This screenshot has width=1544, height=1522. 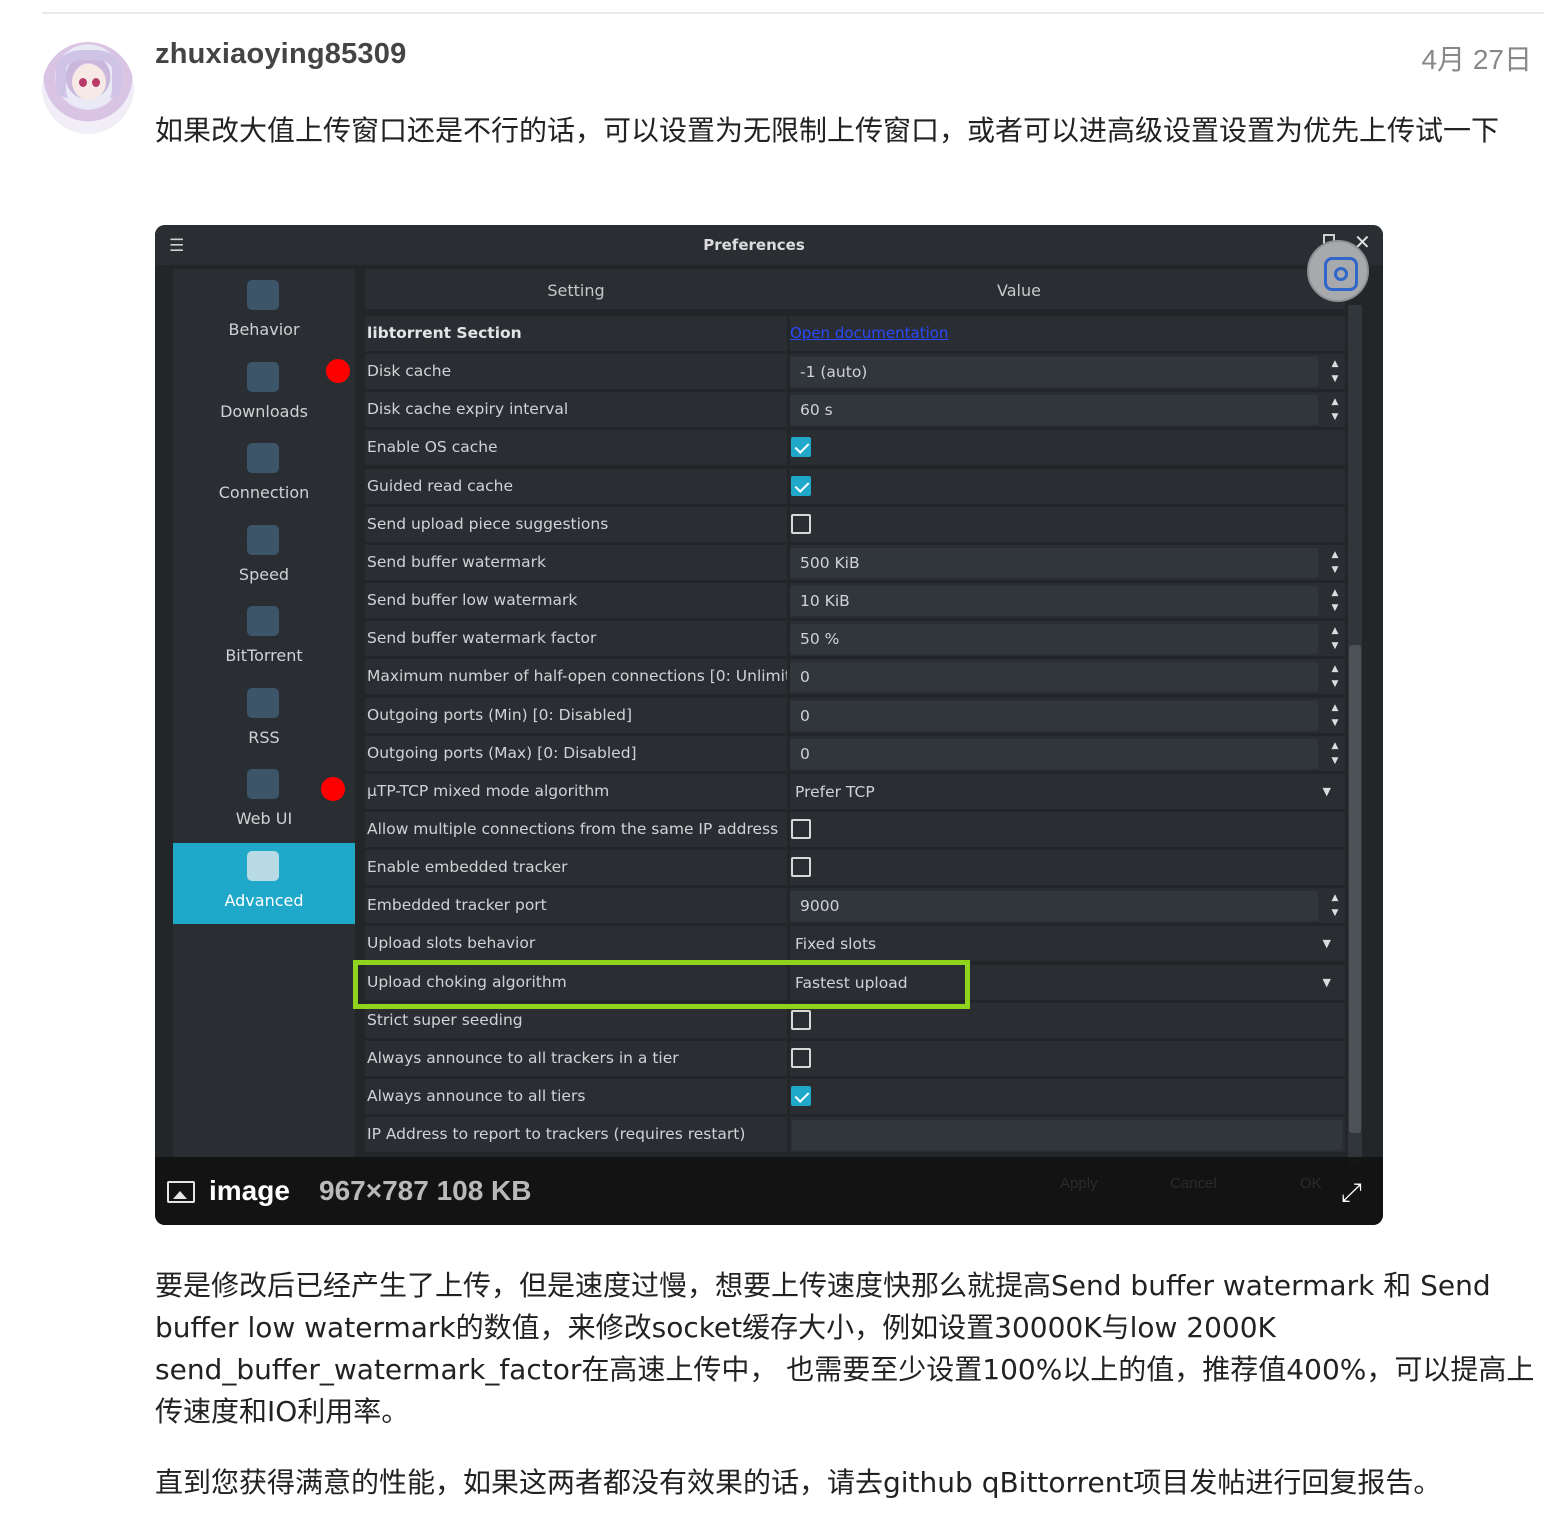 I want to click on top-divider, so click(x=793, y=13).